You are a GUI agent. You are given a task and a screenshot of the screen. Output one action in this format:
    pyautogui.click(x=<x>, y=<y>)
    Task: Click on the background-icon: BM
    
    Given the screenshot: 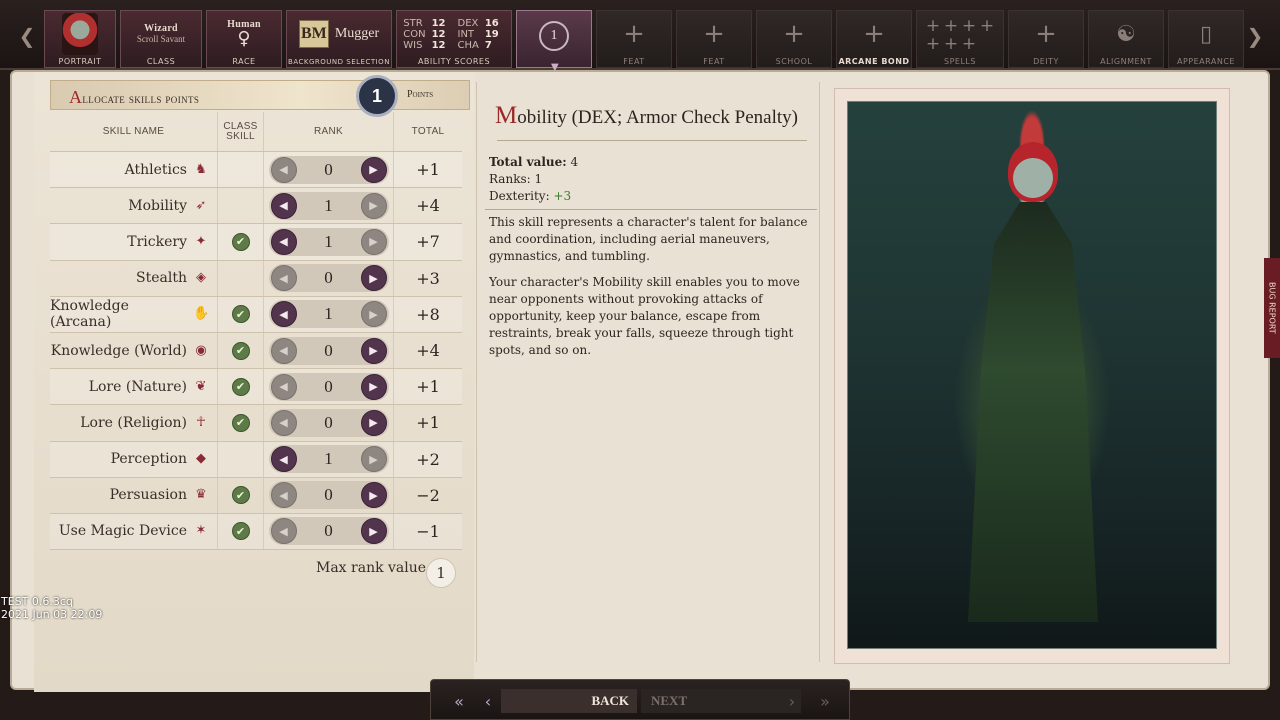 What is the action you would take?
    pyautogui.click(x=313, y=34)
    